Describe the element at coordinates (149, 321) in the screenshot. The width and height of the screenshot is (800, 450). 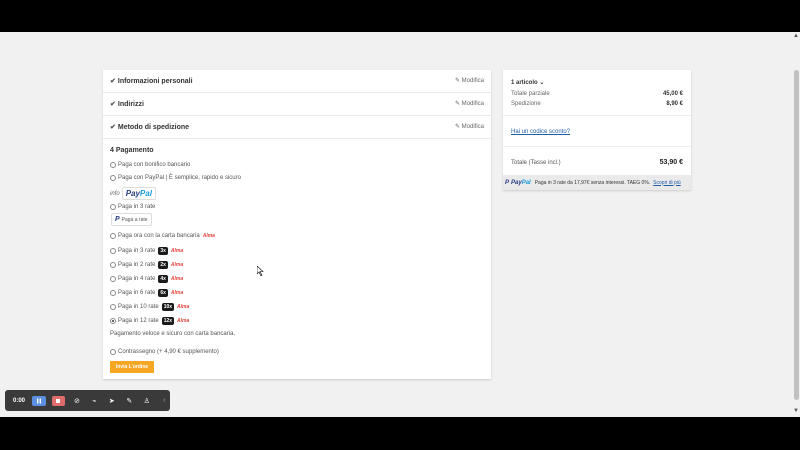
I see `payment-option-alma-12x: Paga in 12 rate 12x Alma` at that location.